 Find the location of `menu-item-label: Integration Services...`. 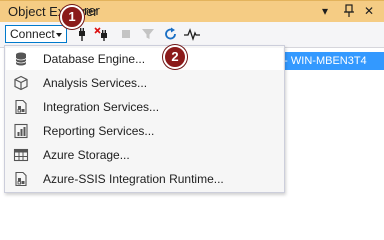

menu-item-label: Integration Services... is located at coordinates (101, 107).